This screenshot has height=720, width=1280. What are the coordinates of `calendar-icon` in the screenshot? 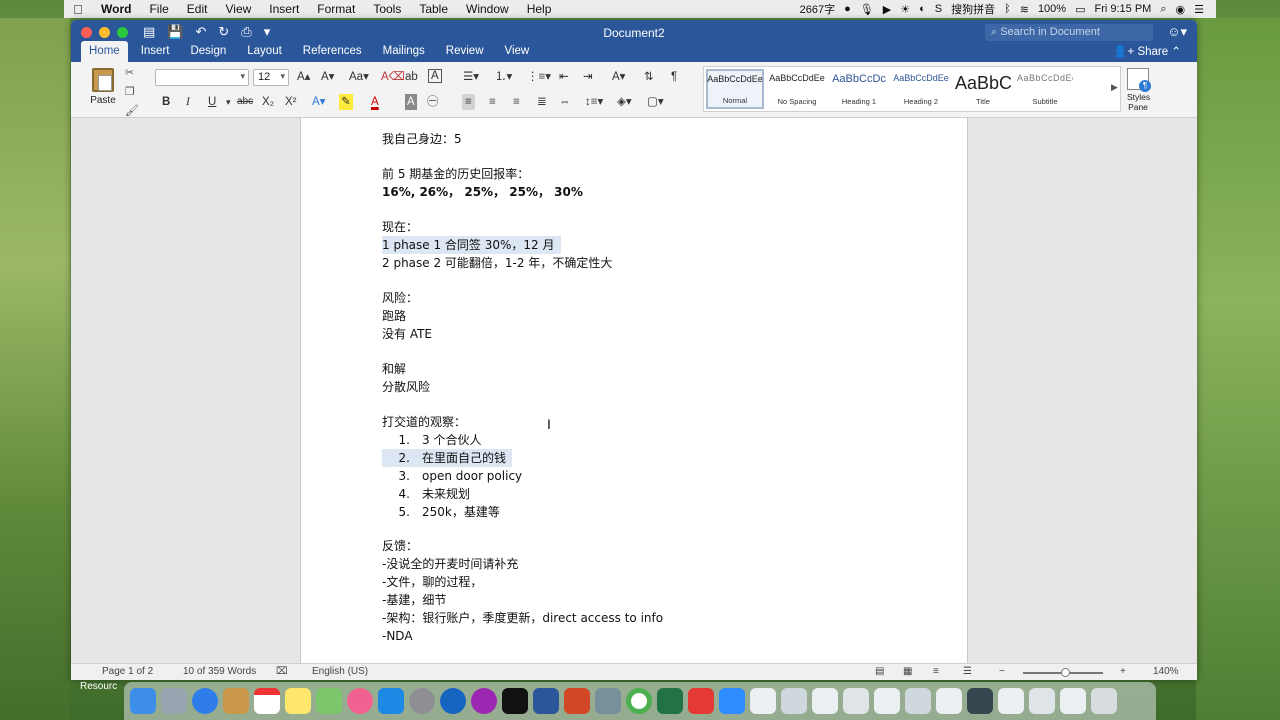 It's located at (267, 701).